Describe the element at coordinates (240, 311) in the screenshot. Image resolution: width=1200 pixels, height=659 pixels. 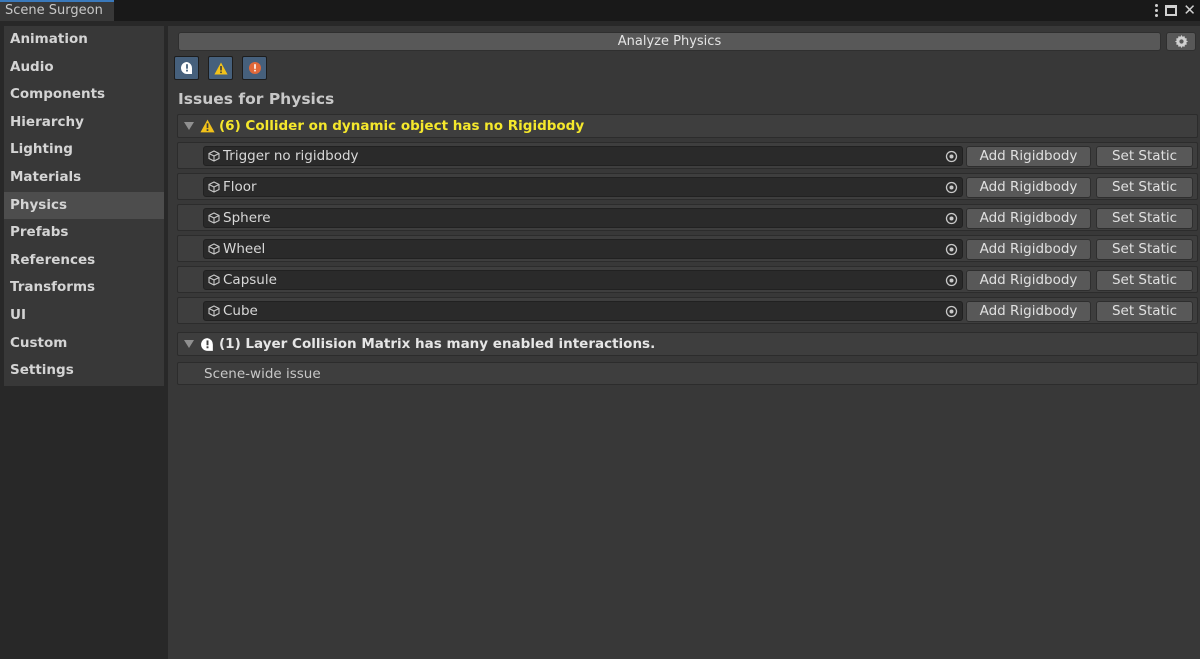
I see `object-name: Cube` at that location.